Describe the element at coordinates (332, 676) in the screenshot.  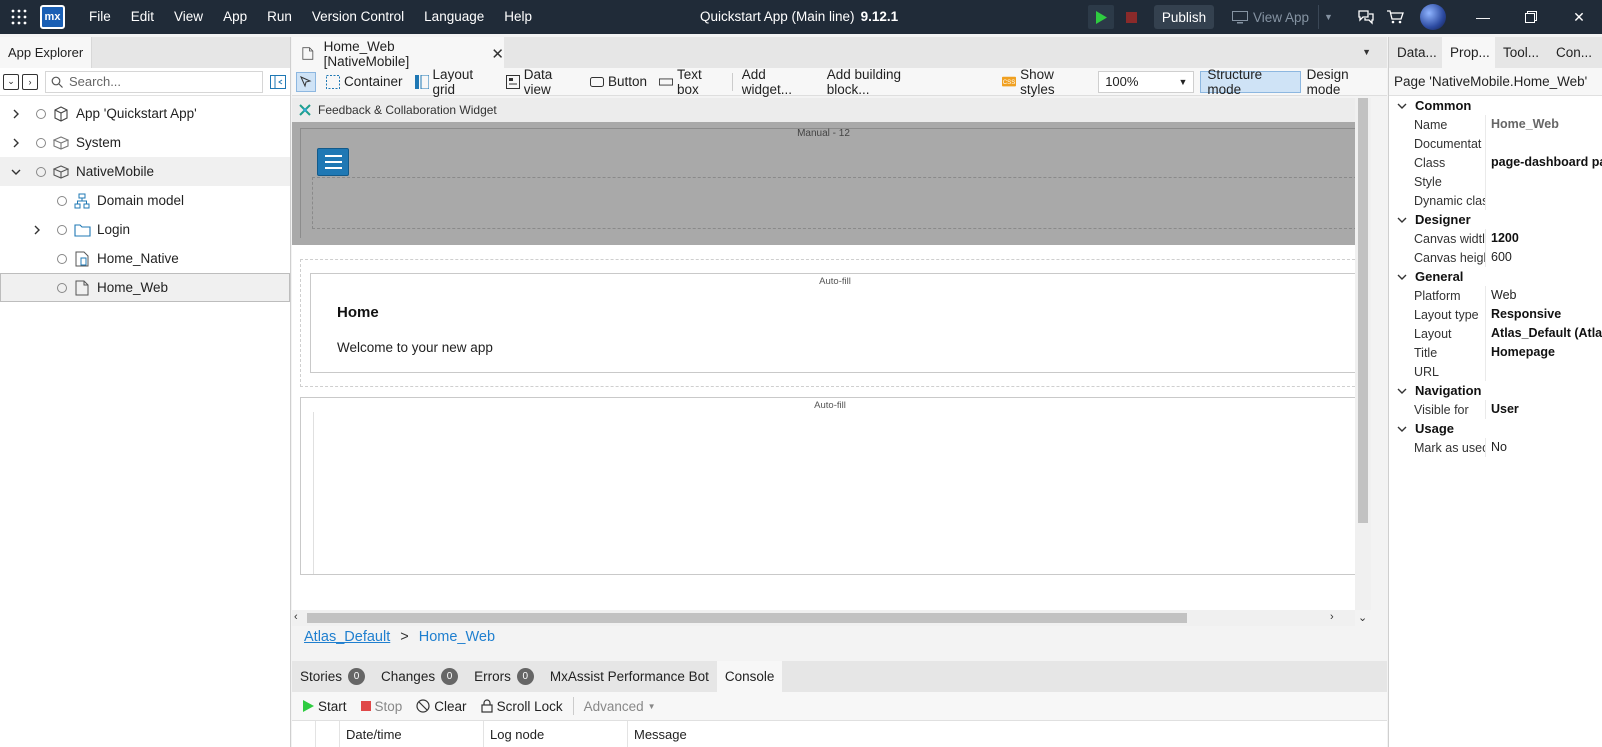
I see `tab-stories: Stories 0` at that location.